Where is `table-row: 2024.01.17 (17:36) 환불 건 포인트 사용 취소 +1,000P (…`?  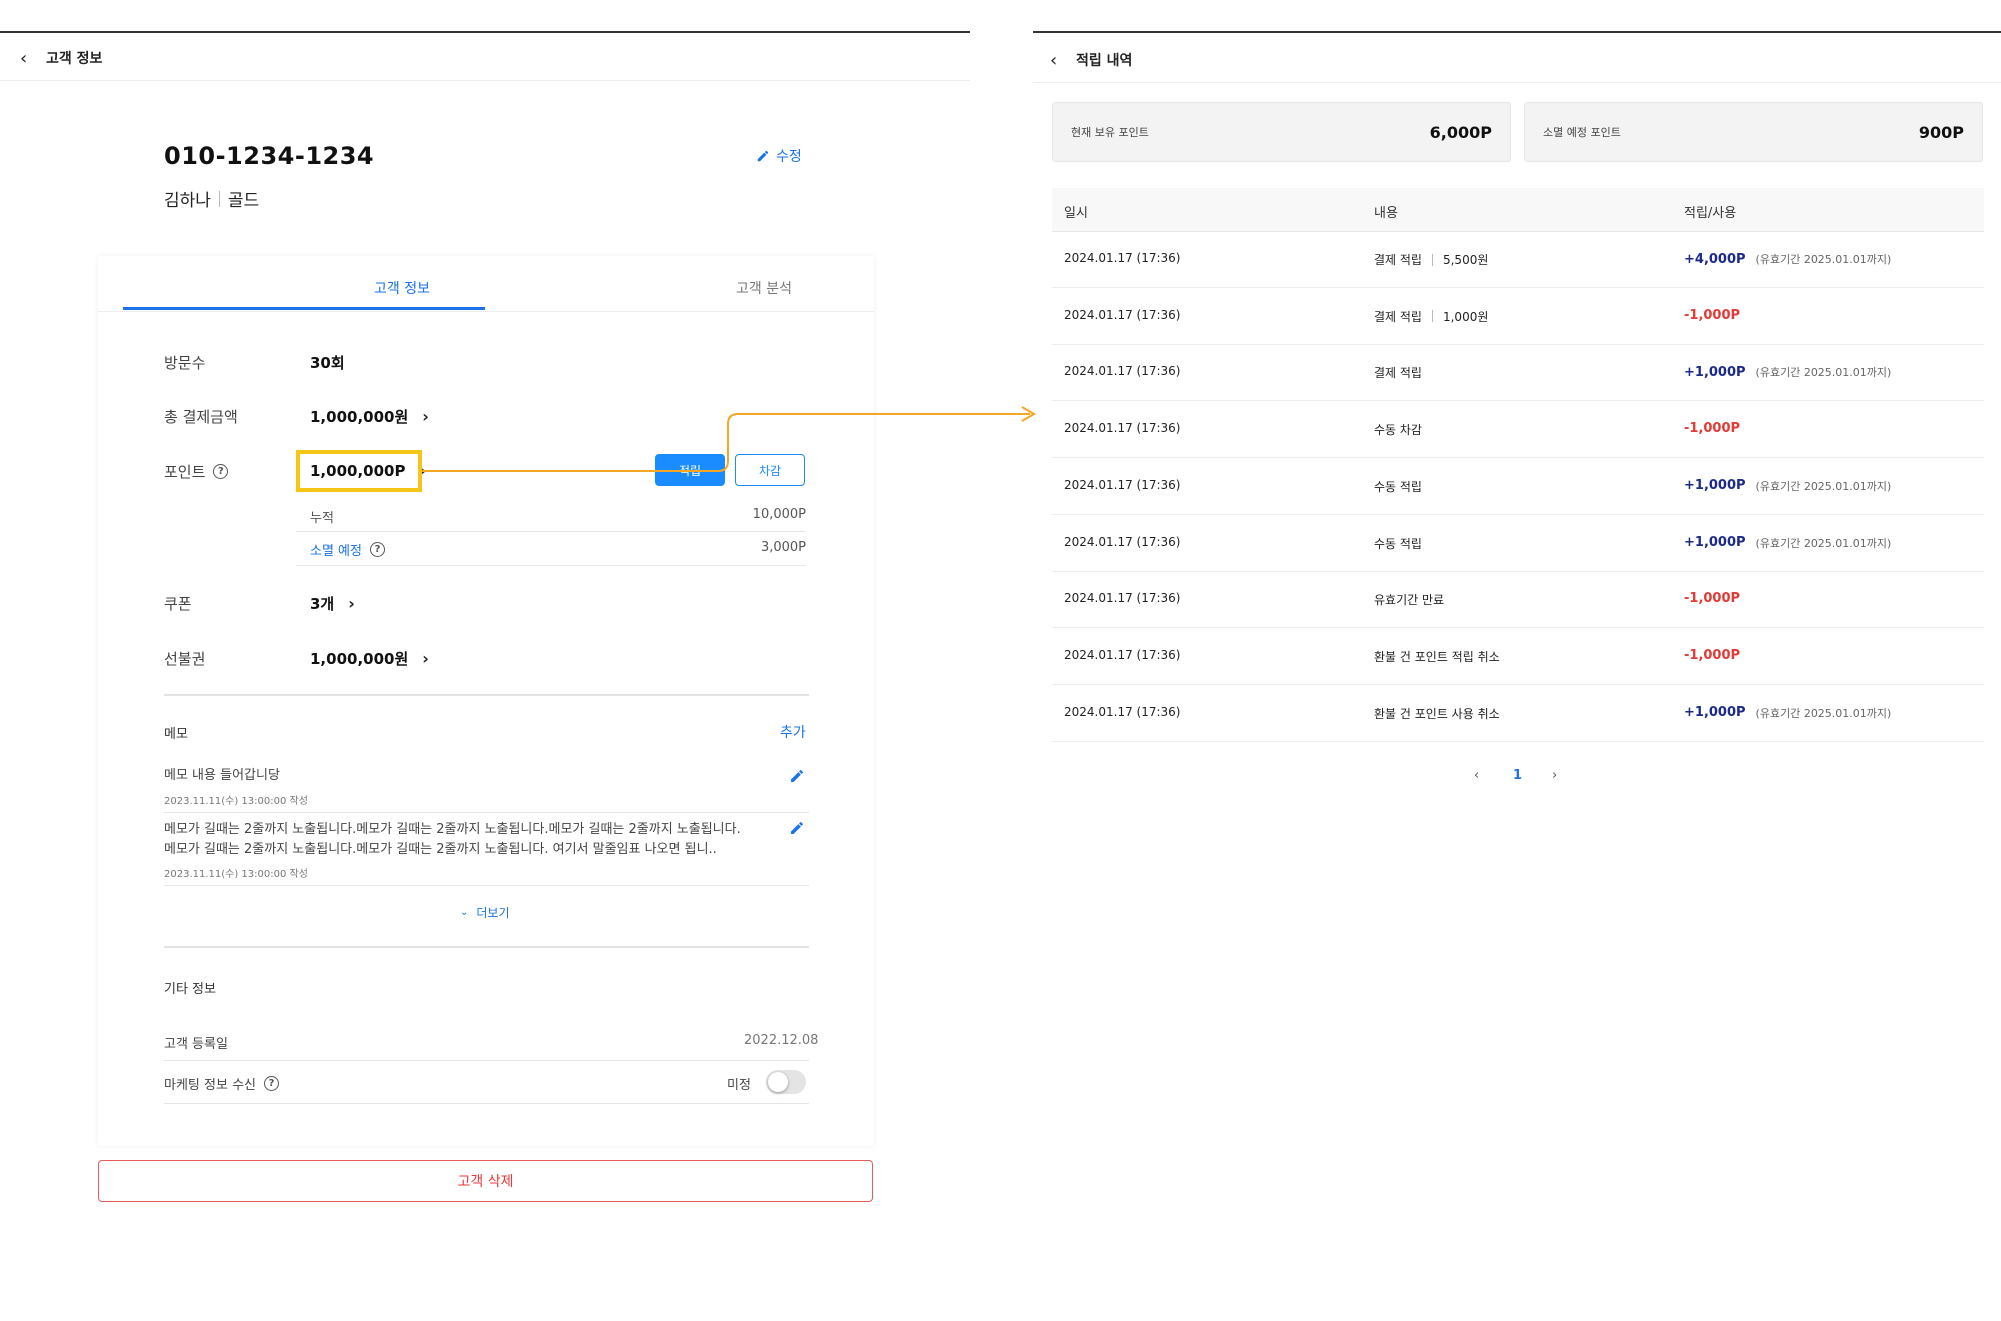 table-row: 2024.01.17 (17:36) 환불 건 포인트 사용 취소 +1,000P (… is located at coordinates (1518, 714).